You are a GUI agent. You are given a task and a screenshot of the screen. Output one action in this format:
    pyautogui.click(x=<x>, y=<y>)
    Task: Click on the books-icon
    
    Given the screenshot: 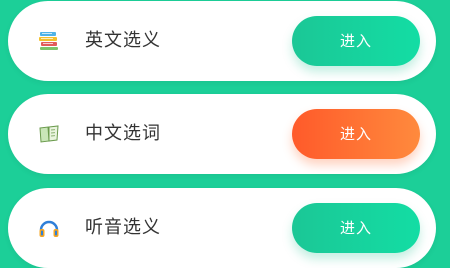 What is the action you would take?
    pyautogui.click(x=49, y=41)
    